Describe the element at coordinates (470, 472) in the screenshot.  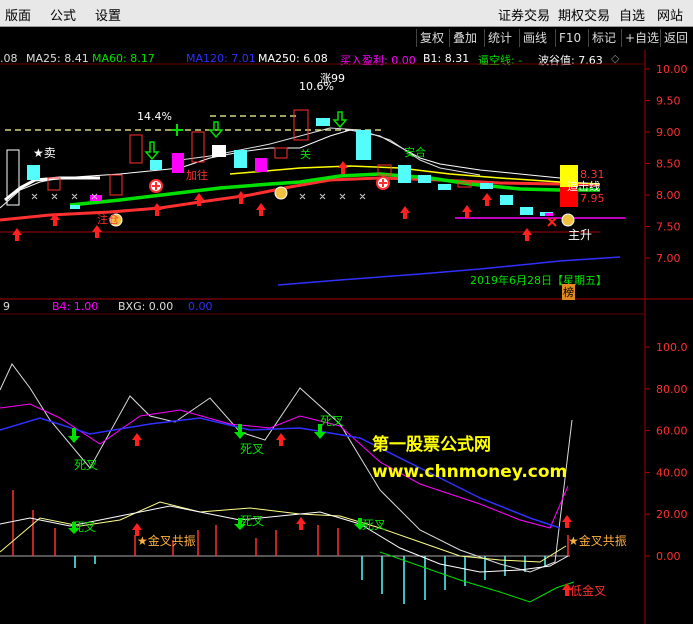
I see `watermark-url: www.chnmoney.com` at that location.